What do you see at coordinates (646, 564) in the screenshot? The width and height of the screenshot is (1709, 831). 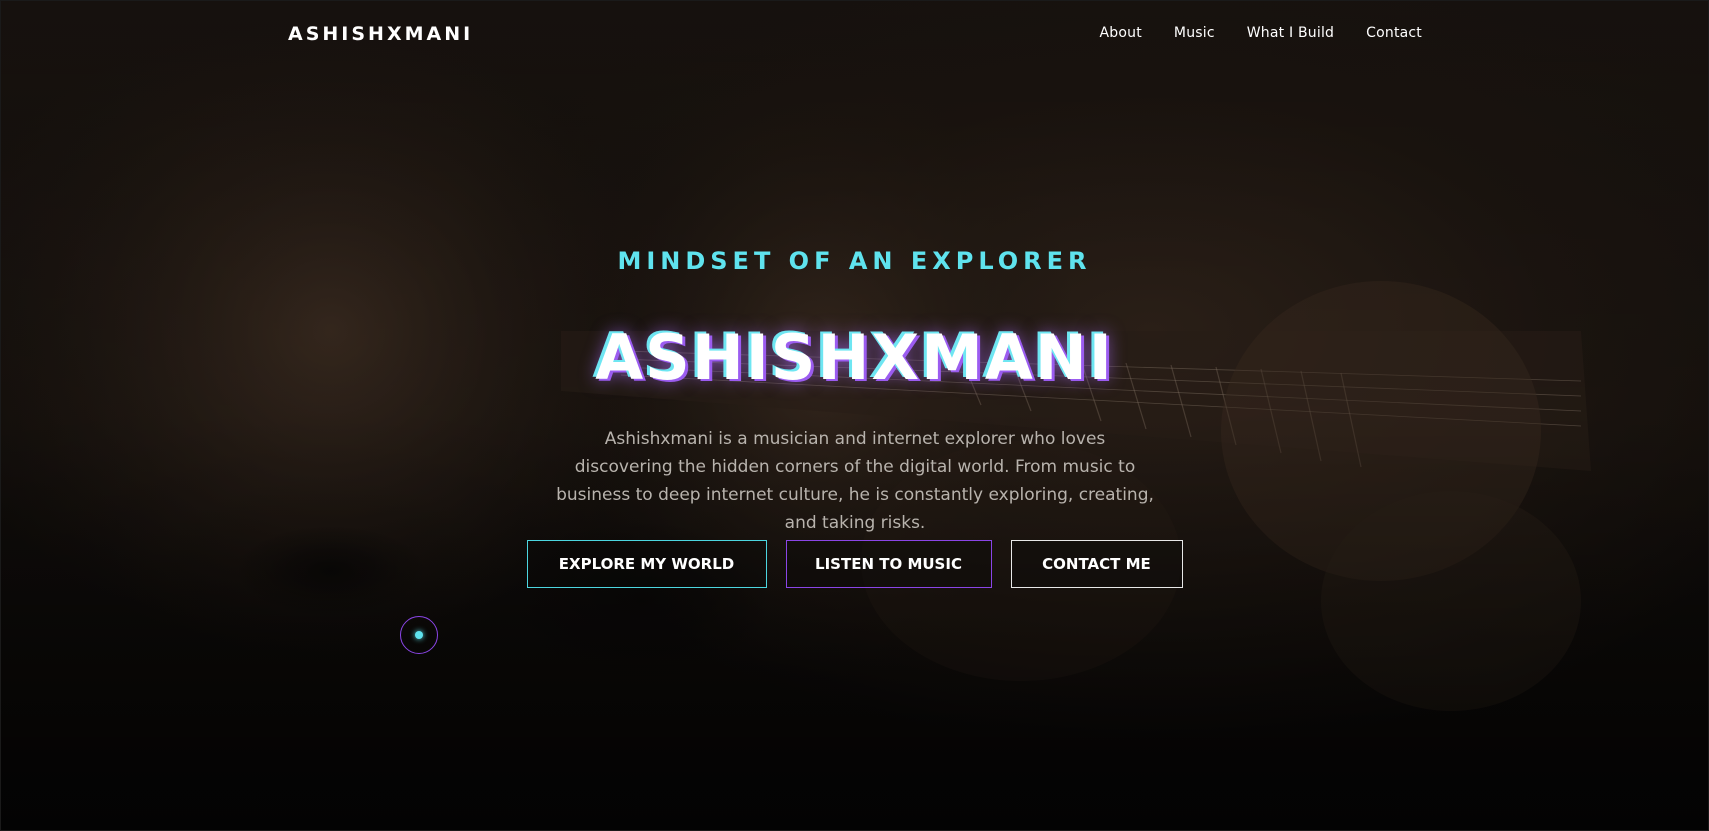 I see `explore-my-world-button: EXPLORE MY WORLD` at bounding box center [646, 564].